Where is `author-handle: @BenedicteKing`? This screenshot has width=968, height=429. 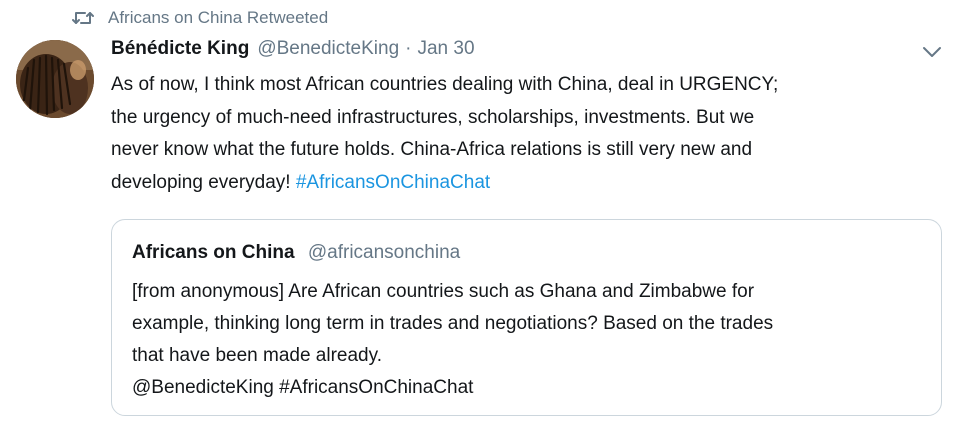
author-handle: @BenedicteKing is located at coordinates (328, 49).